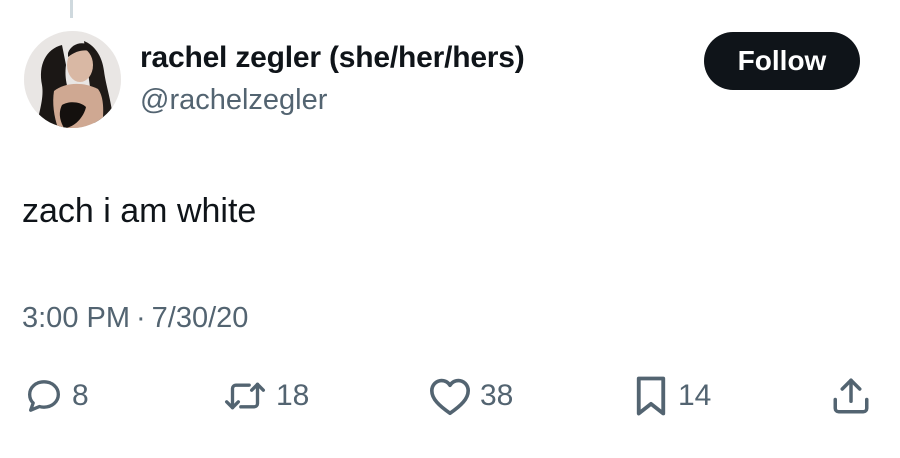 Image resolution: width=900 pixels, height=458 pixels. I want to click on like-button: 38, so click(470, 396).